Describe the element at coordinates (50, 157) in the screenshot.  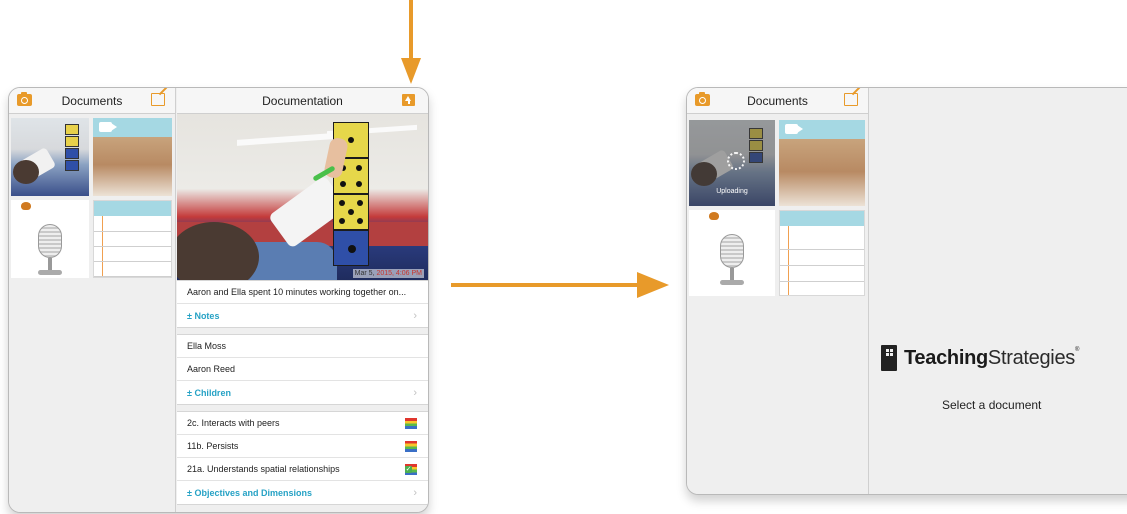
I see `document-thumb-photo` at that location.